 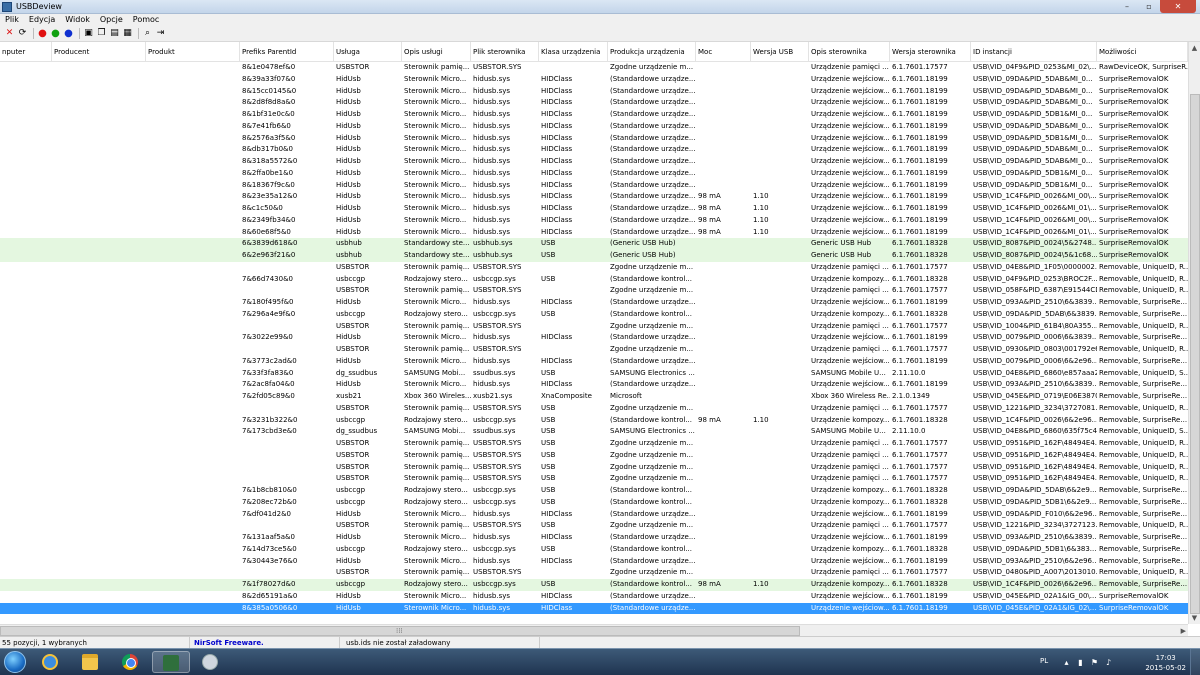 What do you see at coordinates (160, 33) in the screenshot?
I see `exit-icon: ⇥` at bounding box center [160, 33].